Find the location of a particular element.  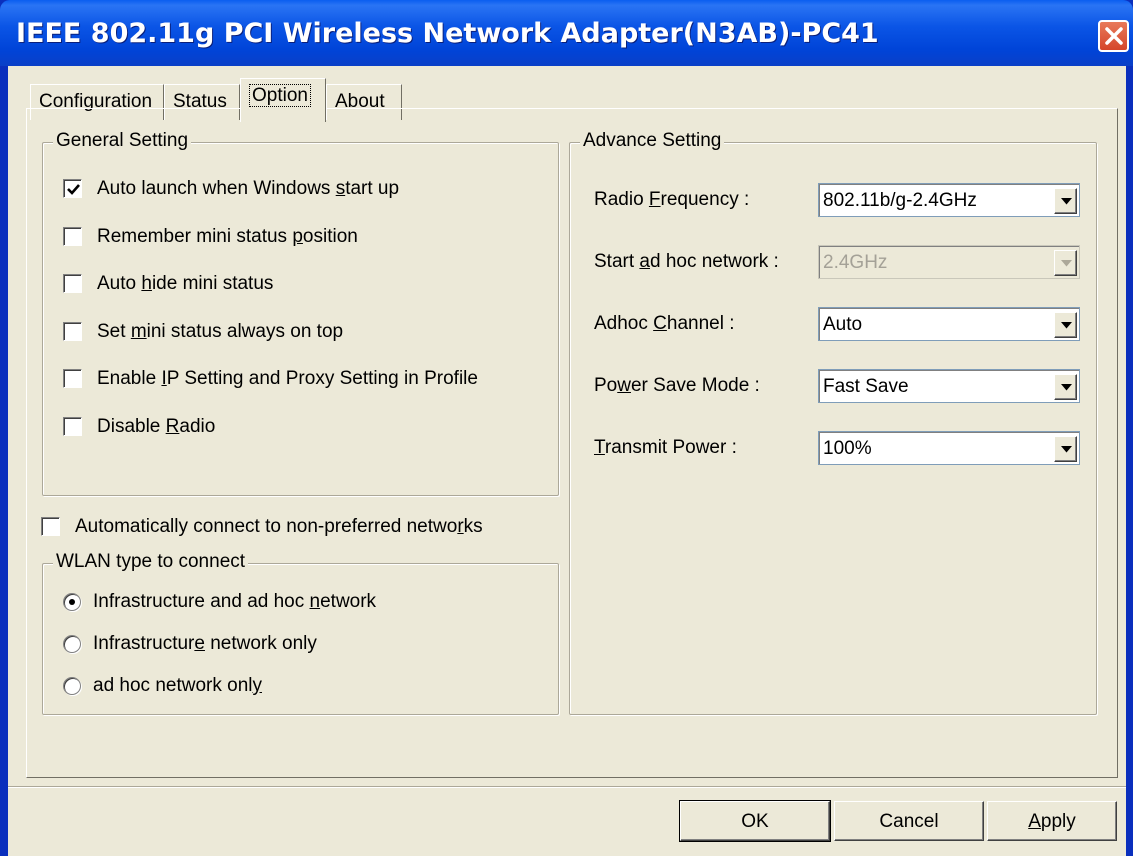

apply-button: Apply is located at coordinates (1052, 821).